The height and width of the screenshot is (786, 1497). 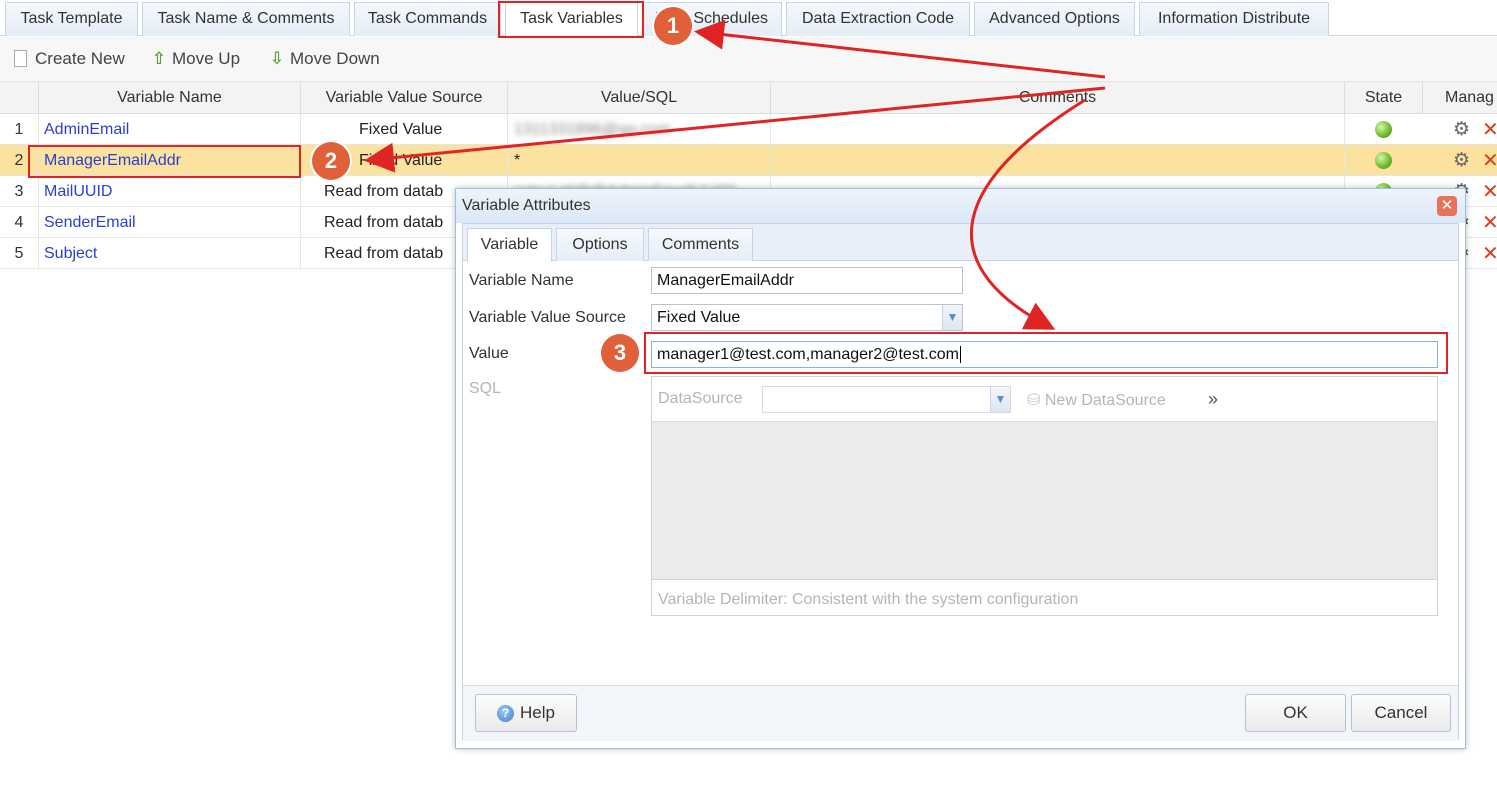 What do you see at coordinates (960, 713) in the screenshot?
I see `dialog-footer: ? Help OK Cancel` at bounding box center [960, 713].